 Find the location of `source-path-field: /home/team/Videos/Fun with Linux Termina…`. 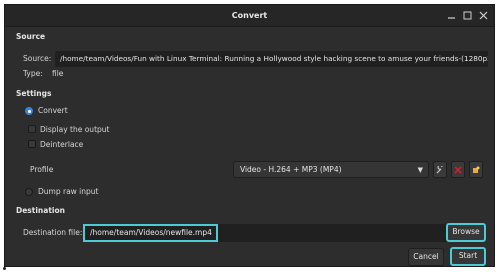

source-path-field: /home/team/Videos/Fun with Linux Termina… is located at coordinates (271, 59).